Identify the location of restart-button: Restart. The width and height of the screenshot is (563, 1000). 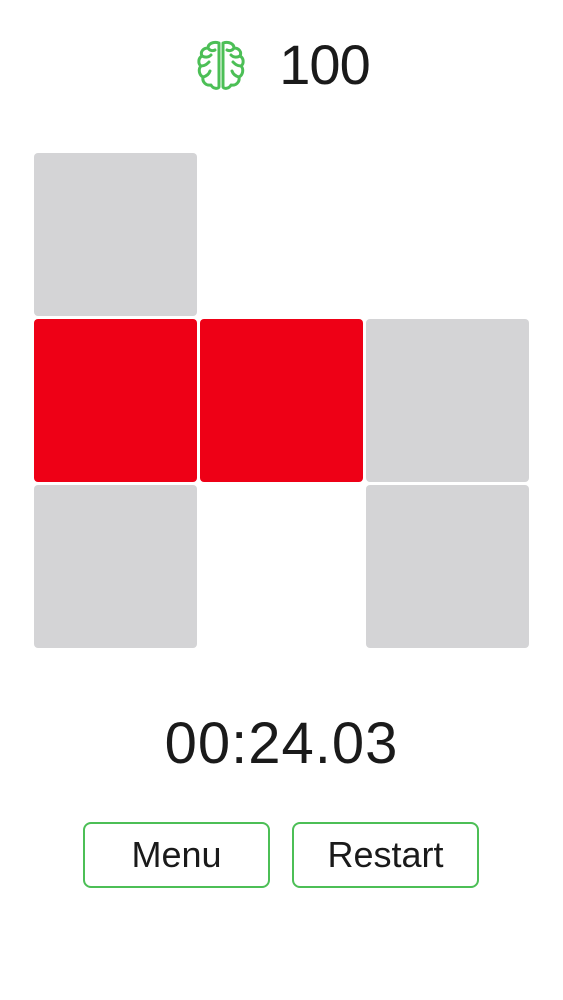
(385, 855).